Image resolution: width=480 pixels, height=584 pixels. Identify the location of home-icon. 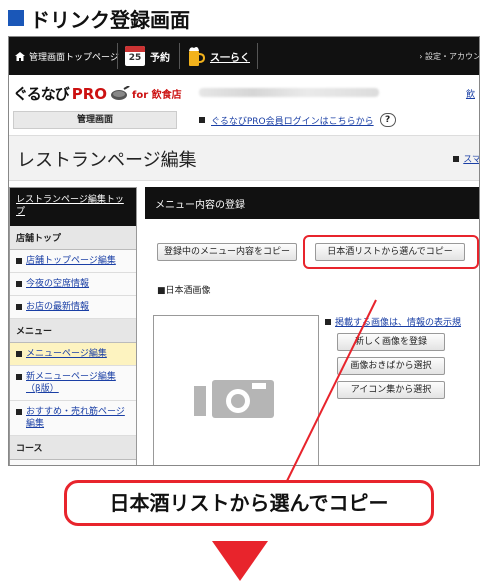
(20, 56).